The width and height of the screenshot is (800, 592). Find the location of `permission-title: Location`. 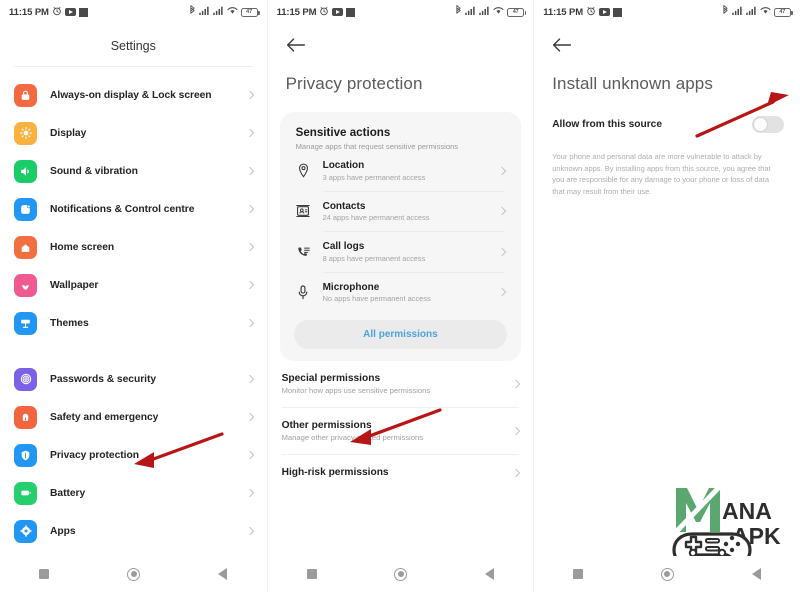

permission-title: Location is located at coordinates (343, 165).